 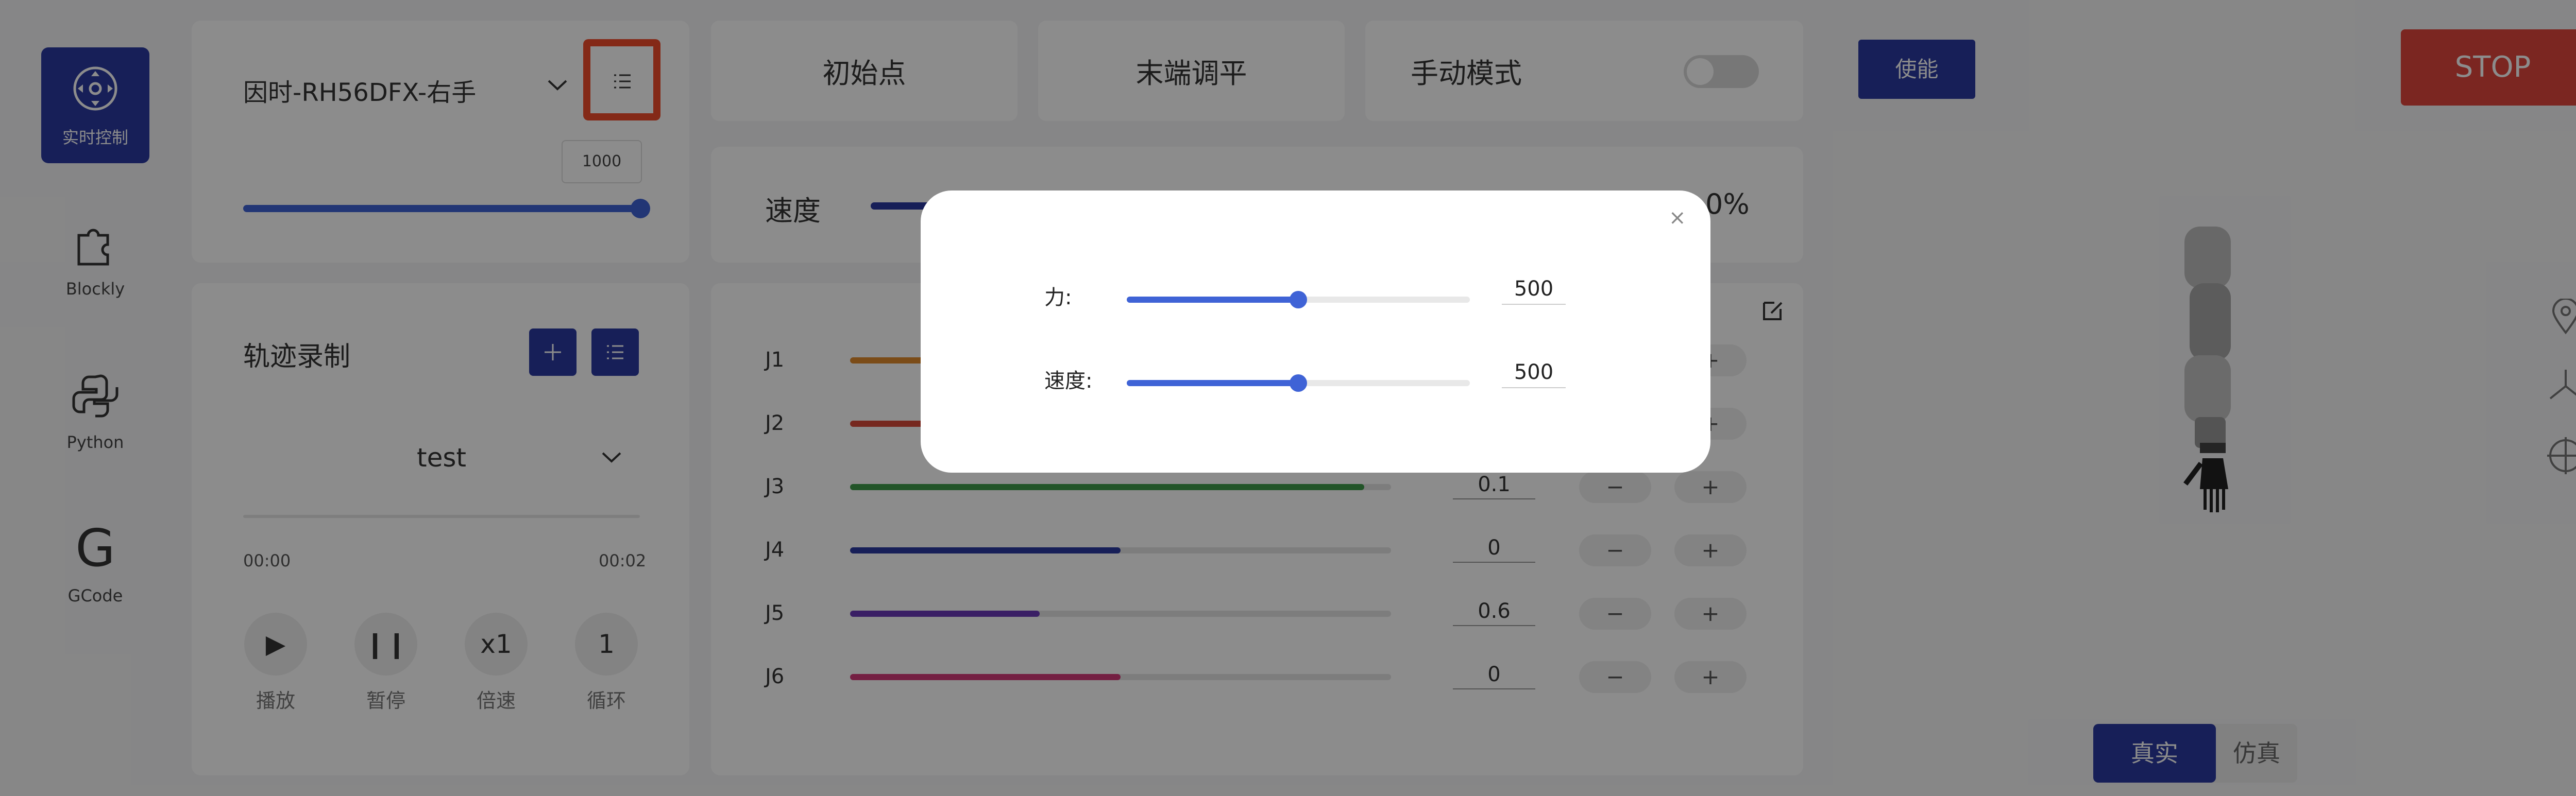 What do you see at coordinates (1315, 332) in the screenshot?
I see `force-speed-dialog: × 力: 500 速度: 500` at bounding box center [1315, 332].